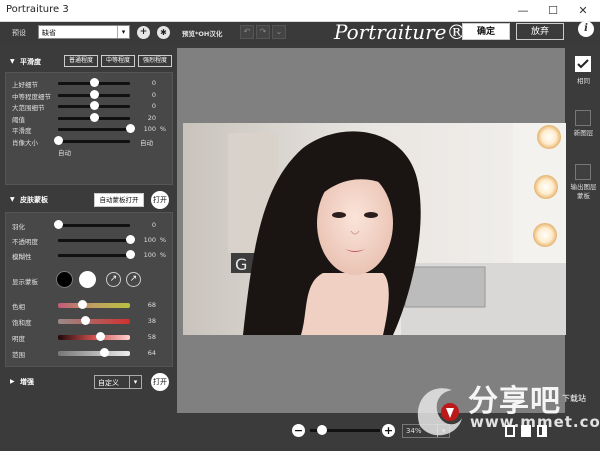  I want to click on slider-row: 不透明度 100%, so click(90, 240).